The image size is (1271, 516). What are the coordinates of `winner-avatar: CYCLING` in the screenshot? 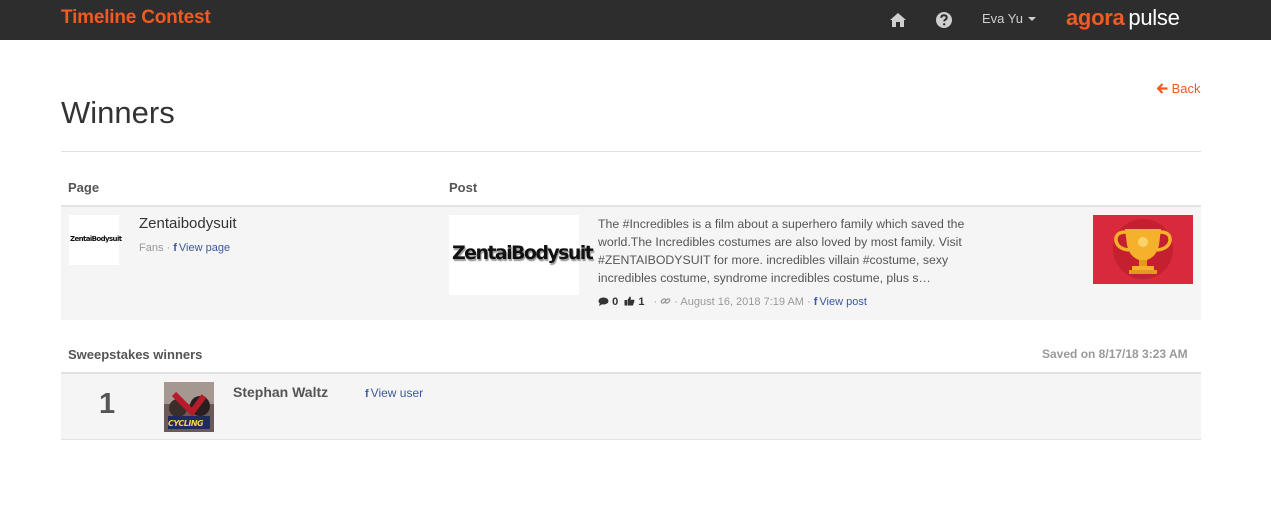 It's located at (189, 407).